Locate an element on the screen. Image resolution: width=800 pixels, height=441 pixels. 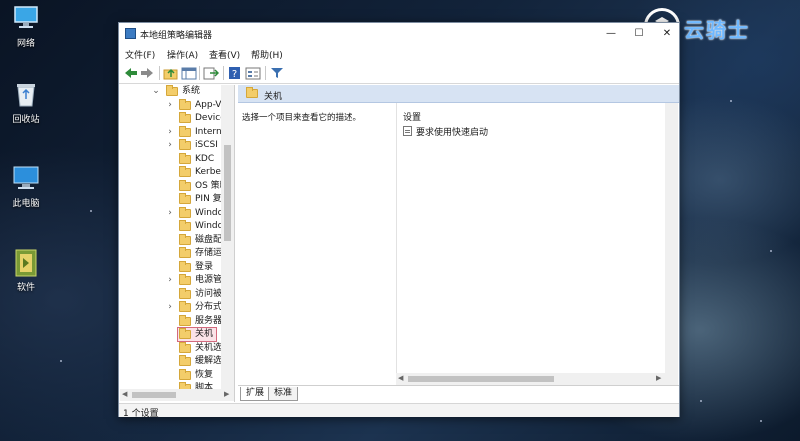
help-icon: ? is located at coordinates (235, 73).